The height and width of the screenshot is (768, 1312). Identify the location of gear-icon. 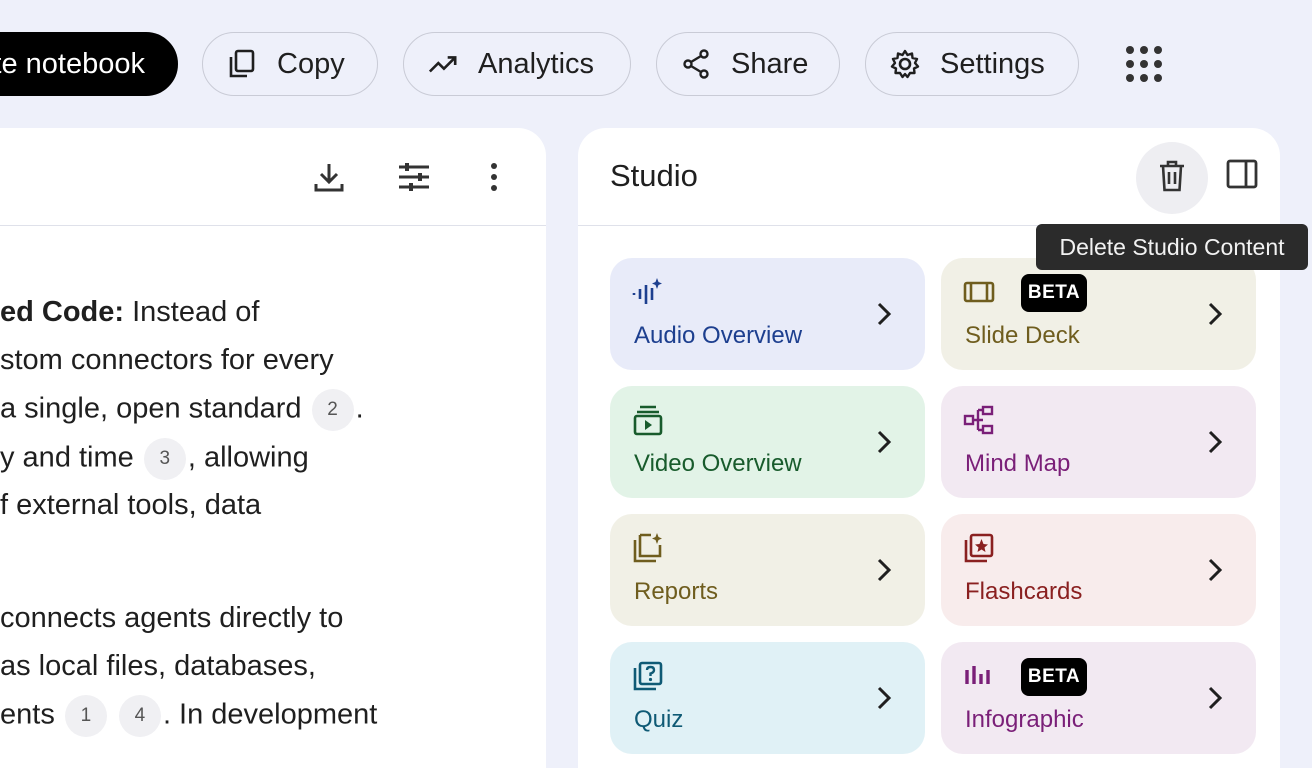
(905, 64).